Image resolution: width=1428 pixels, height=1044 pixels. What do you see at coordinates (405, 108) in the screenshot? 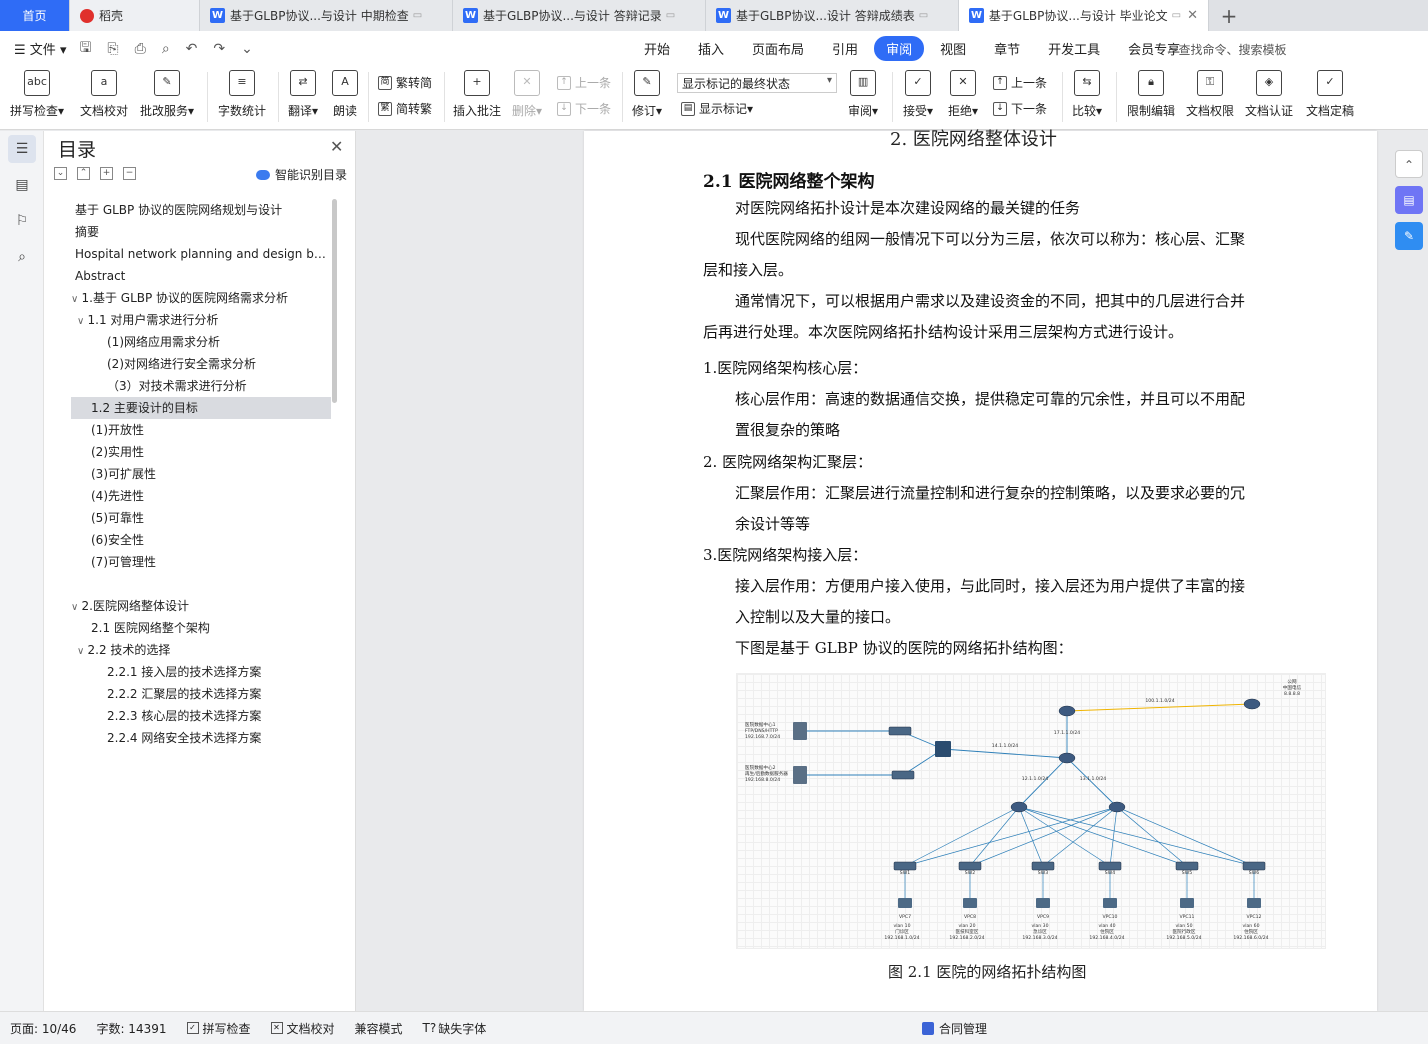
I see `simp-to-trad-button: 繁简转繁` at bounding box center [405, 108].